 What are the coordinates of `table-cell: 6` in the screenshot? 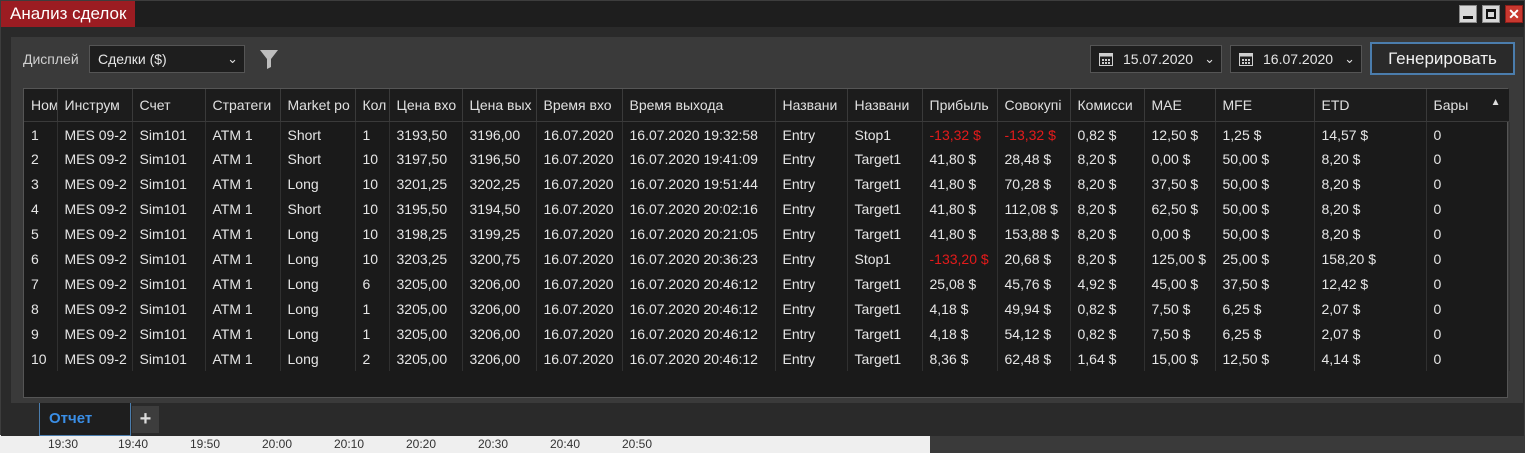 It's located at (372, 283).